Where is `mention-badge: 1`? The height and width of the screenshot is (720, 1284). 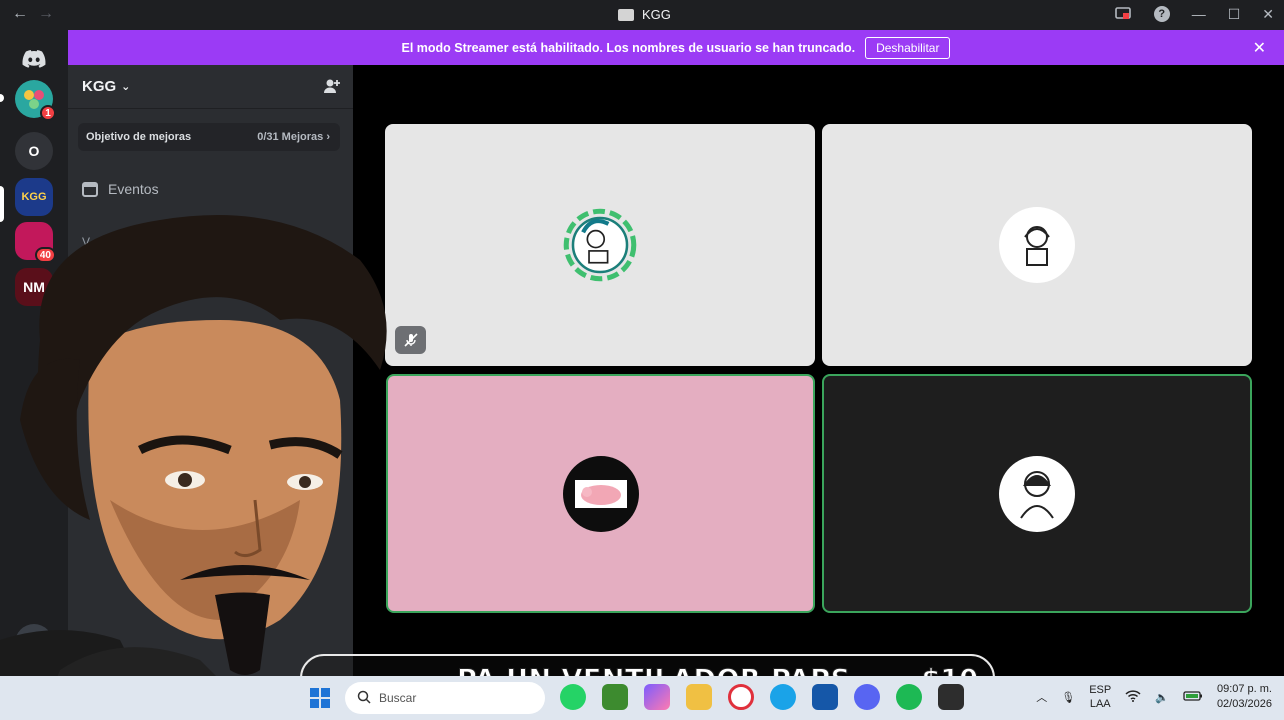
mention-badge: 1 is located at coordinates (48, 113).